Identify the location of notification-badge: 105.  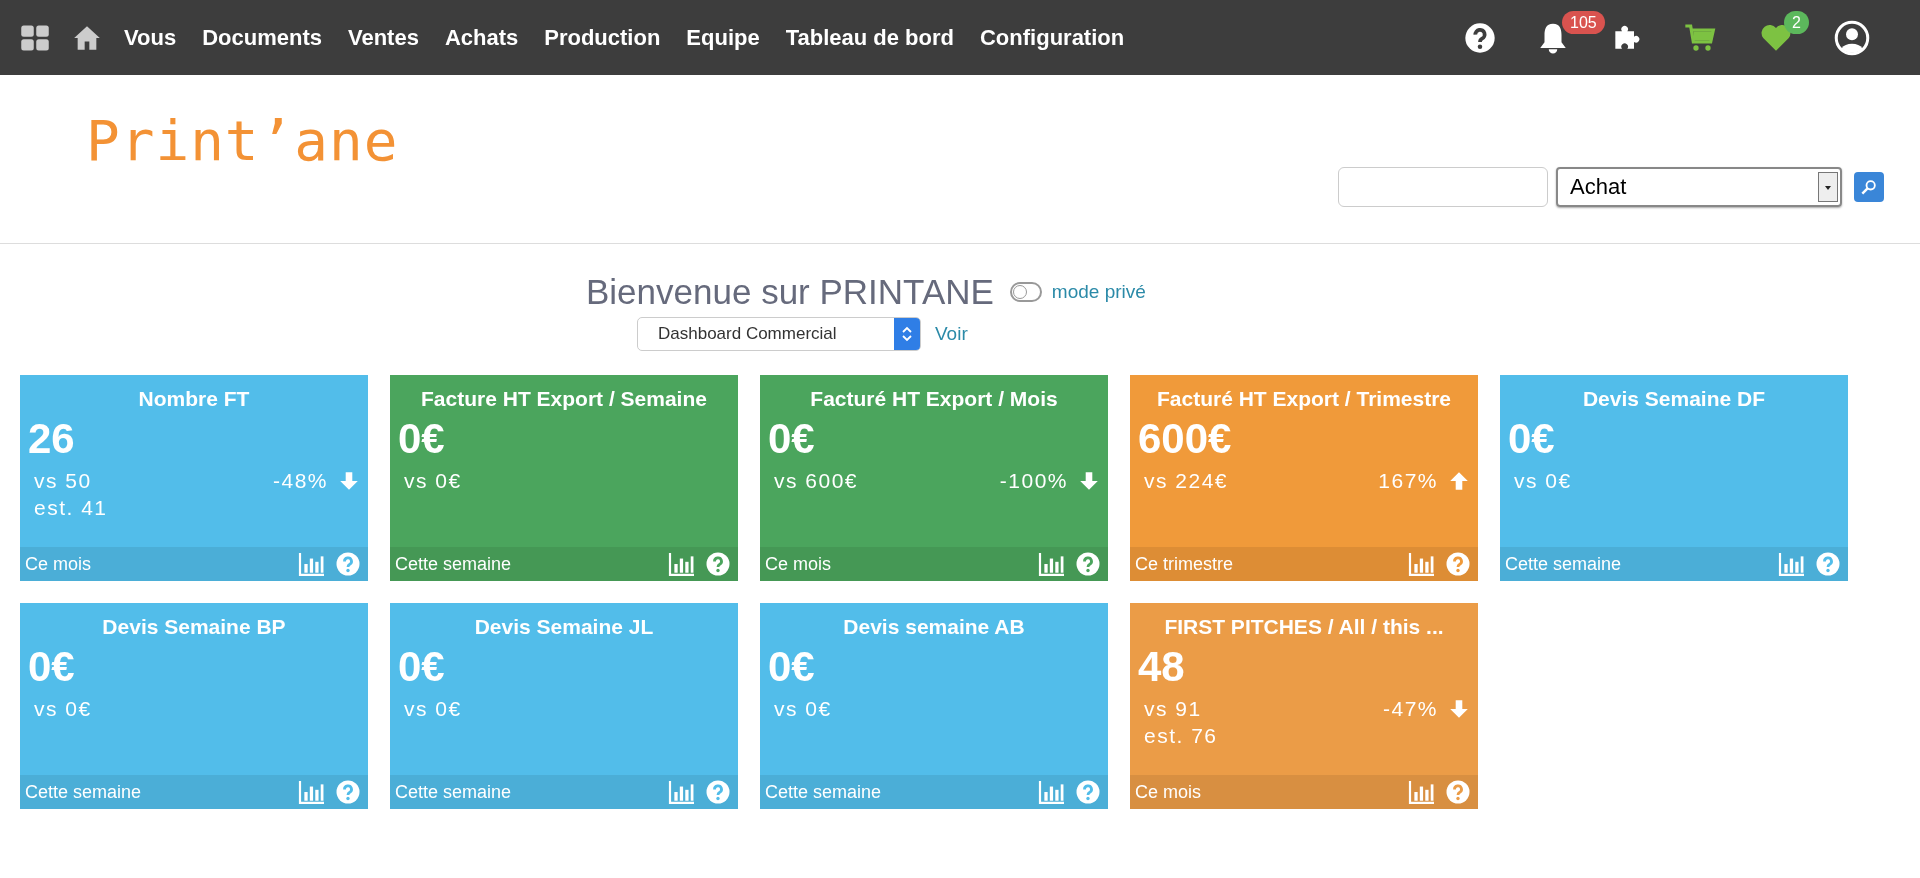
(1583, 22).